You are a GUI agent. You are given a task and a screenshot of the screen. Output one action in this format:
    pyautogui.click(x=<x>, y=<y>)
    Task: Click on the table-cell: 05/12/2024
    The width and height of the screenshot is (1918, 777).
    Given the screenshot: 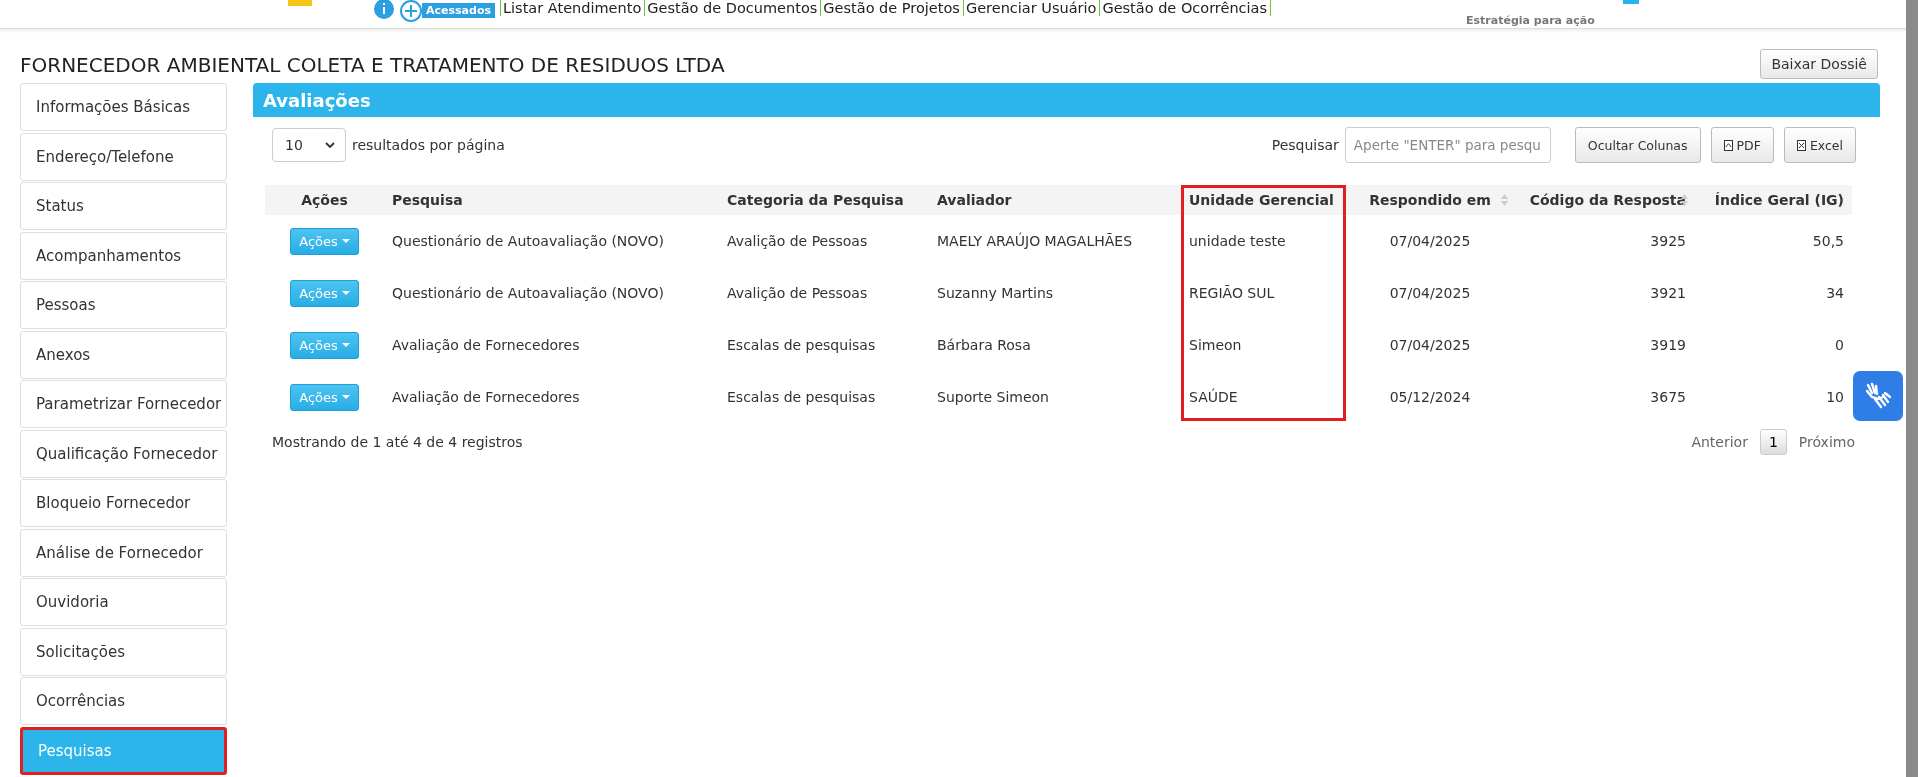 What is the action you would take?
    pyautogui.click(x=1430, y=397)
    